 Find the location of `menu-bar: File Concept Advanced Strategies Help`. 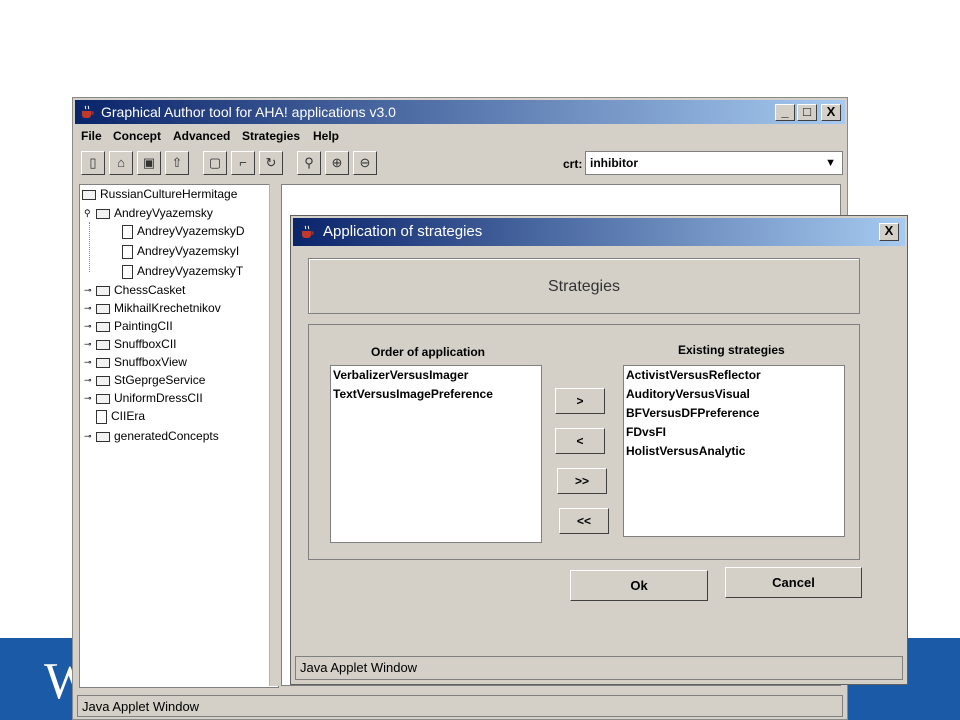

menu-bar: File Concept Advanced Strategies Help is located at coordinates (460, 136).